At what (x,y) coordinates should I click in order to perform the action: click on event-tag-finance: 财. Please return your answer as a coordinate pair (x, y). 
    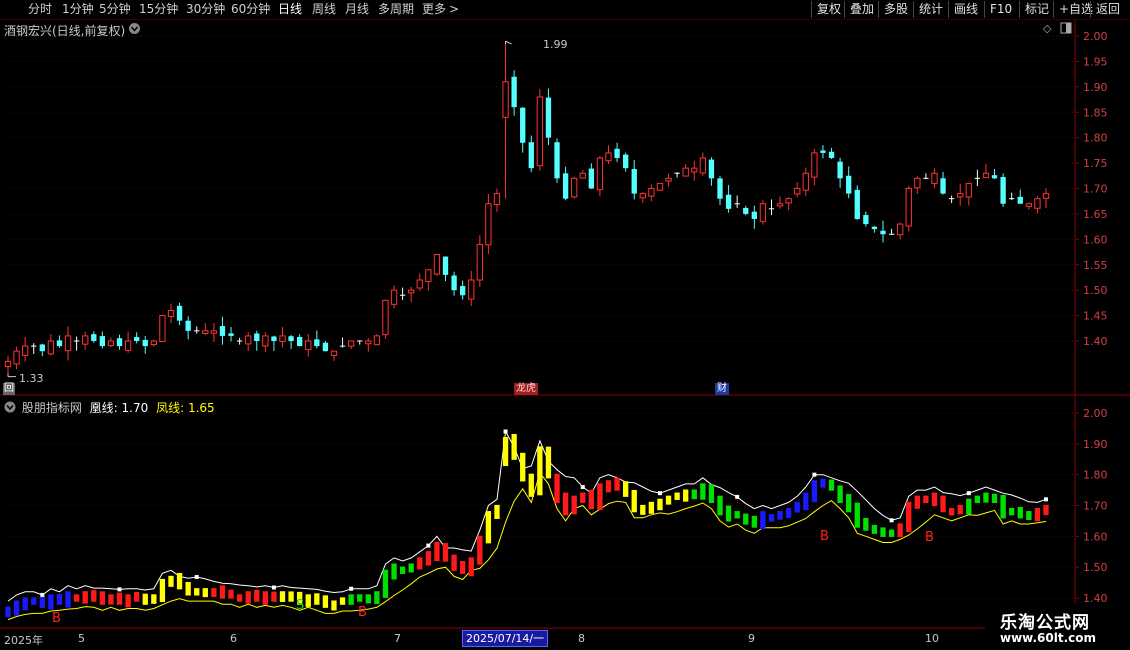
    Looking at the image, I should click on (722, 389).